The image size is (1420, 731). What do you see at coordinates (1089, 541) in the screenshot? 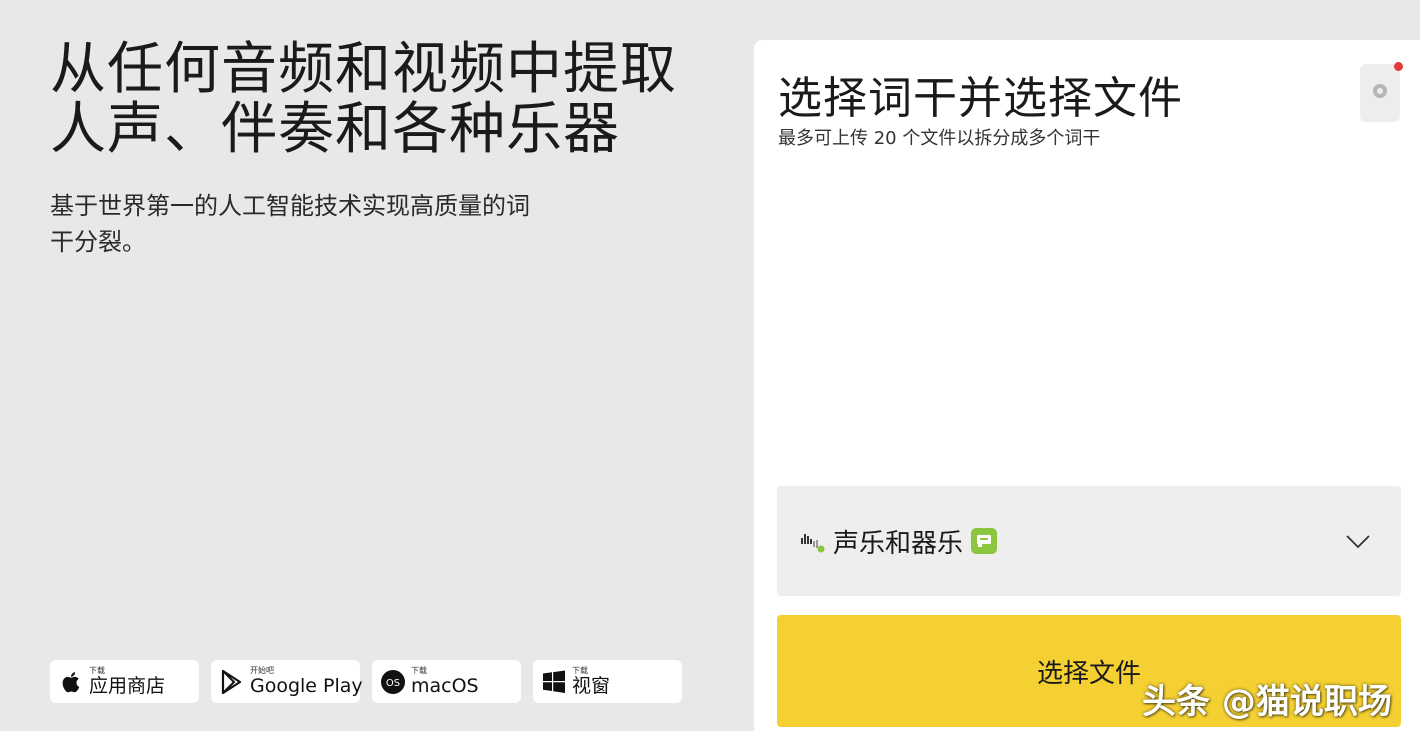
I see `stem-type-dropdown: 声乐和器乐` at bounding box center [1089, 541].